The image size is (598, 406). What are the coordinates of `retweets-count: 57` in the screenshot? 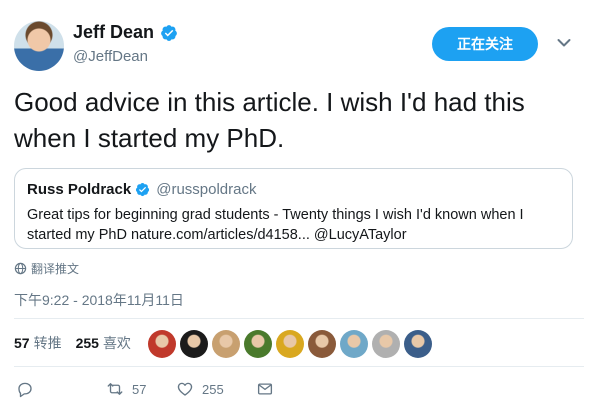 It's located at (22, 343).